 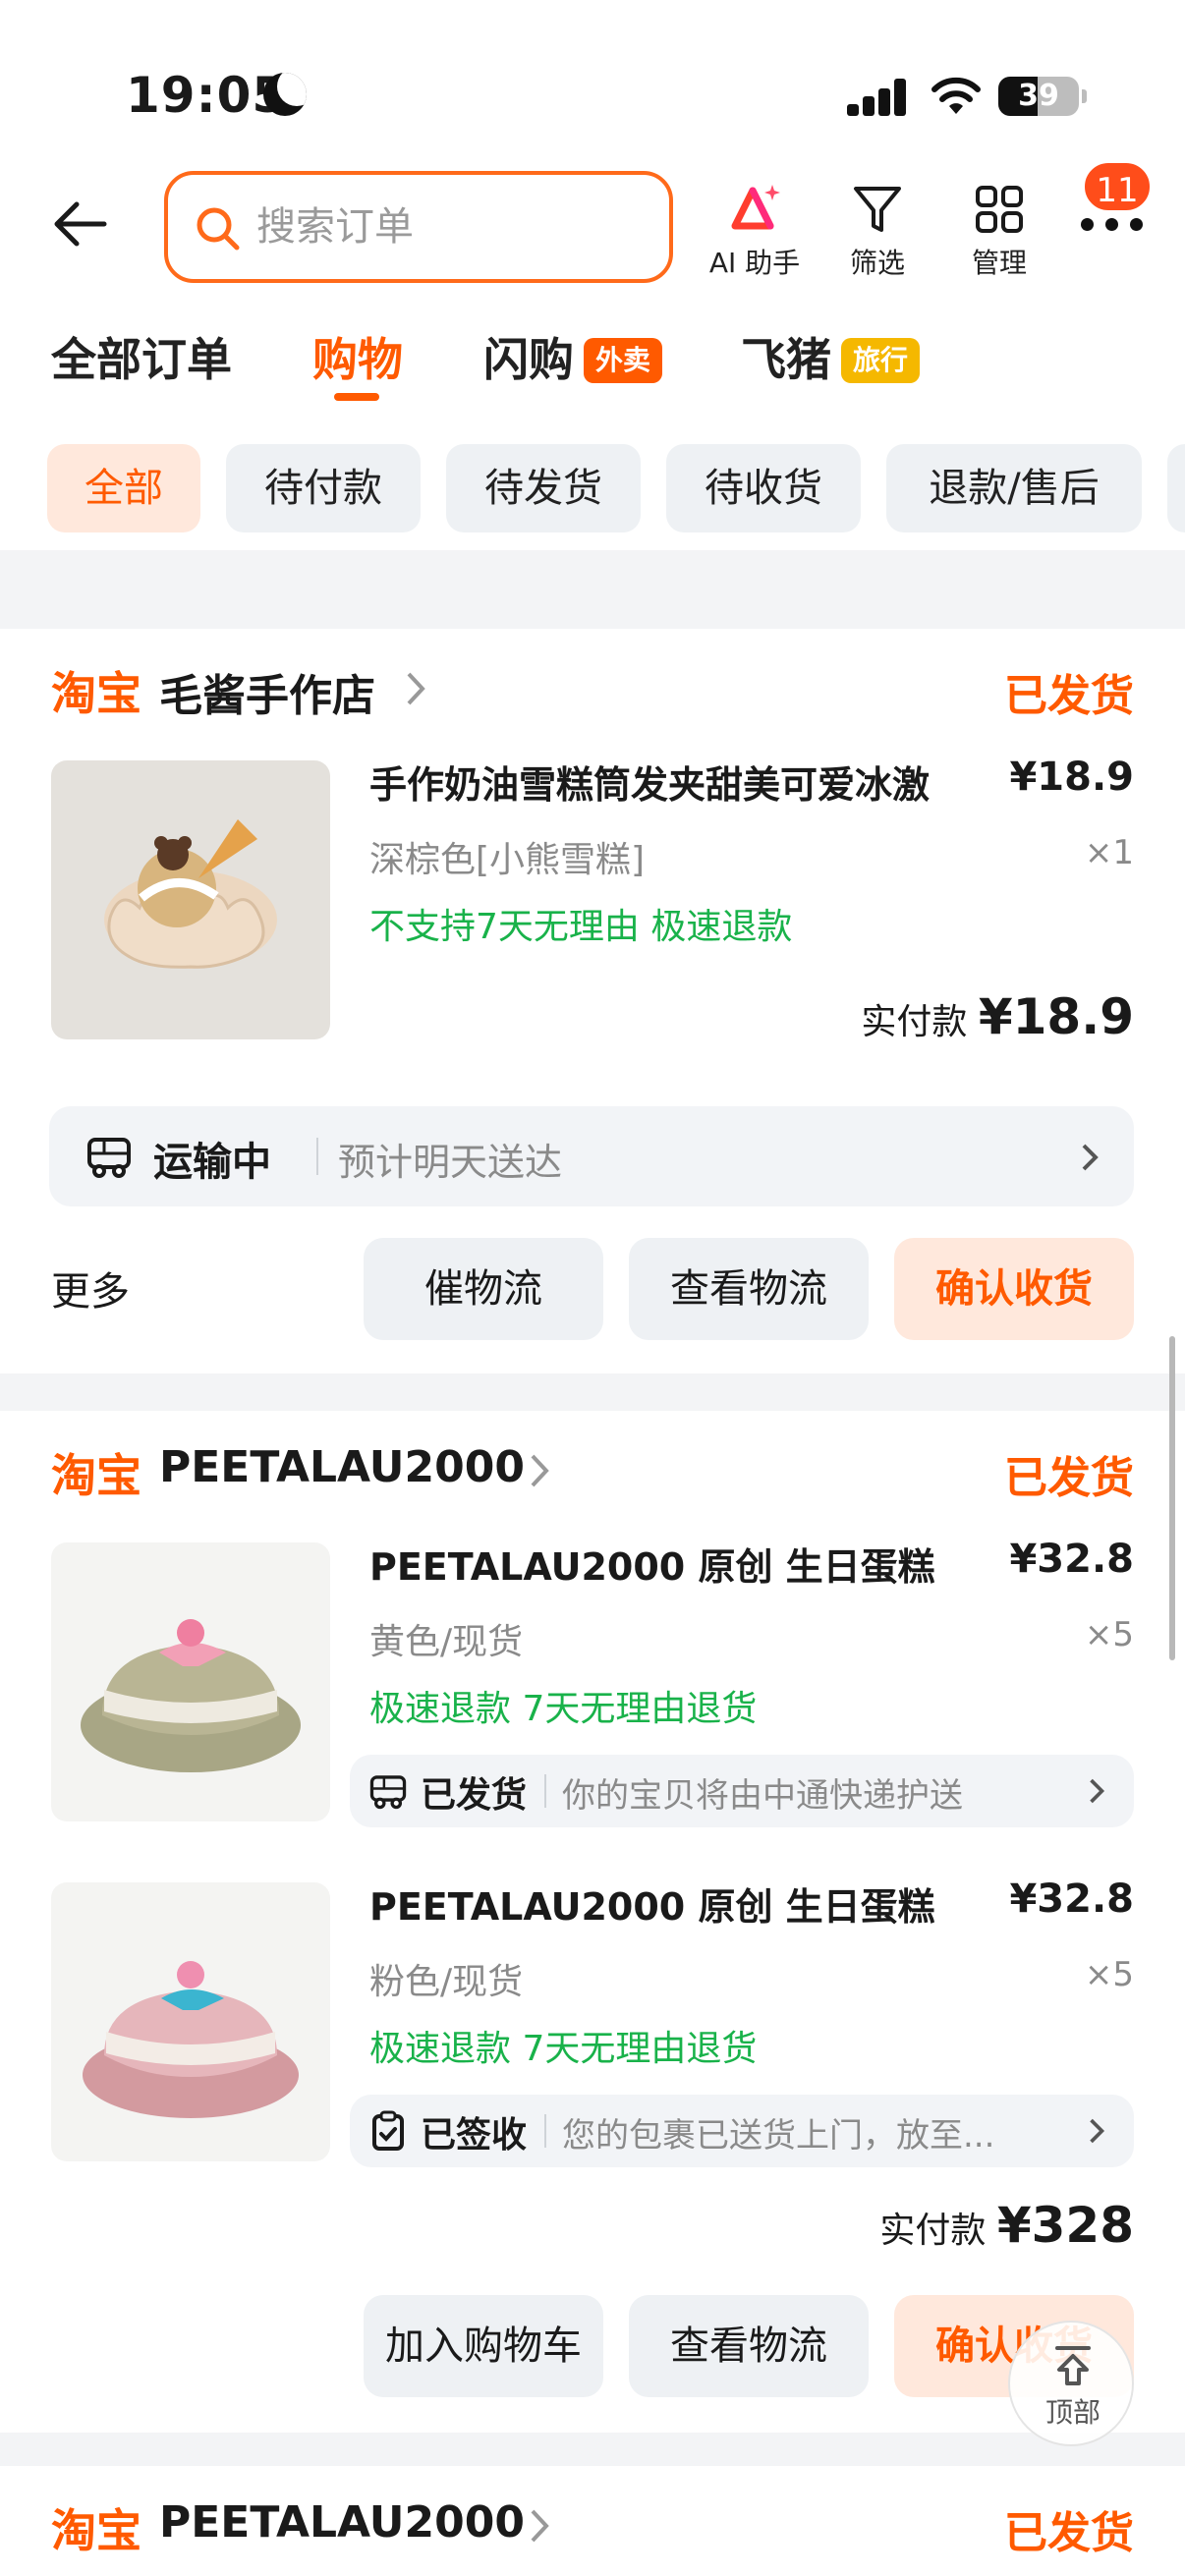 I want to click on back-to-top-label: 顶部, so click(x=1072, y=2412).